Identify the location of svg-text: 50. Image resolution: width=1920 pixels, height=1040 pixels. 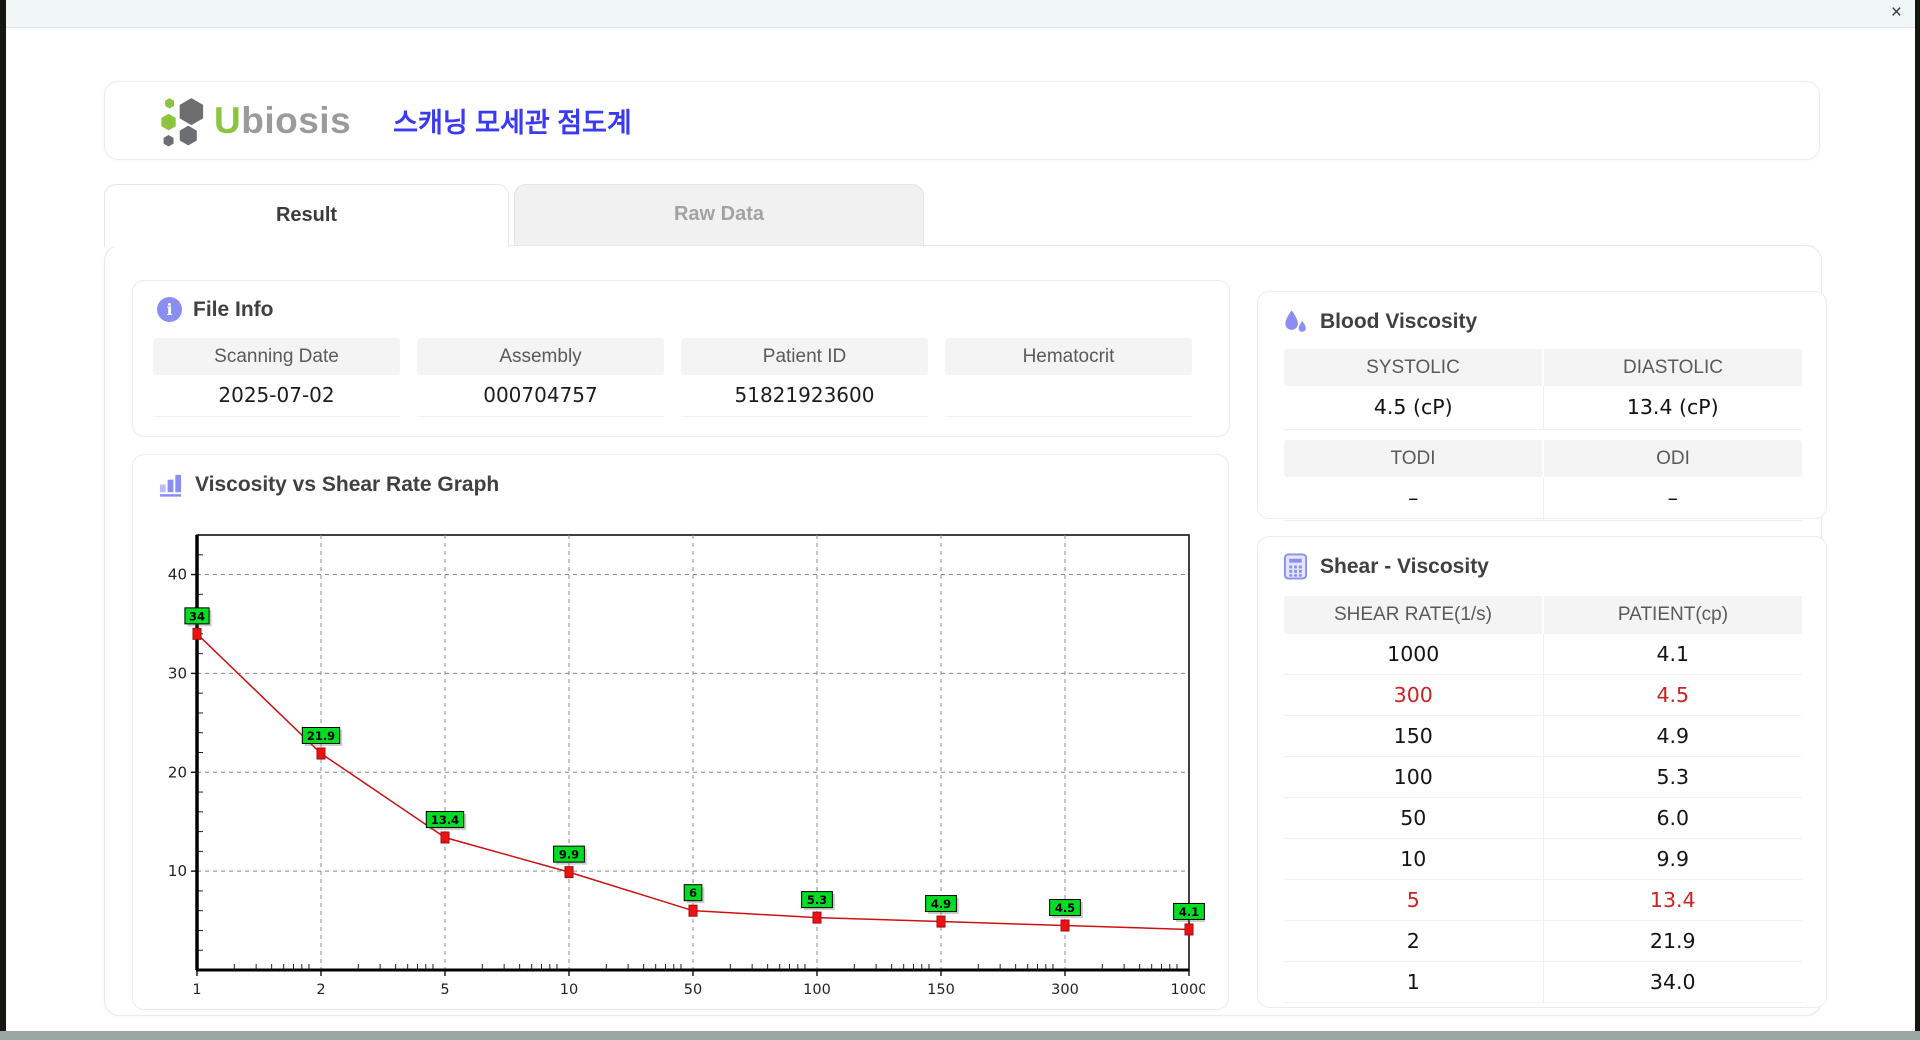
(693, 990).